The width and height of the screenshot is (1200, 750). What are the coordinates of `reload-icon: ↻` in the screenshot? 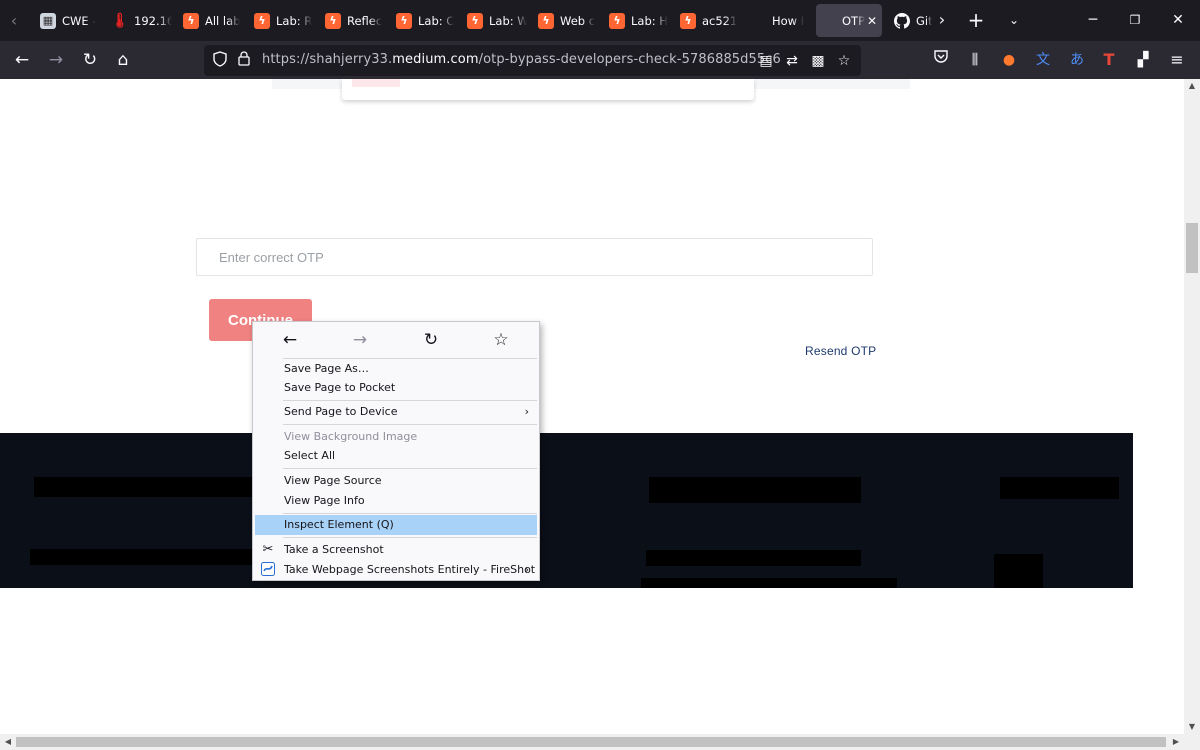 It's located at (90, 60).